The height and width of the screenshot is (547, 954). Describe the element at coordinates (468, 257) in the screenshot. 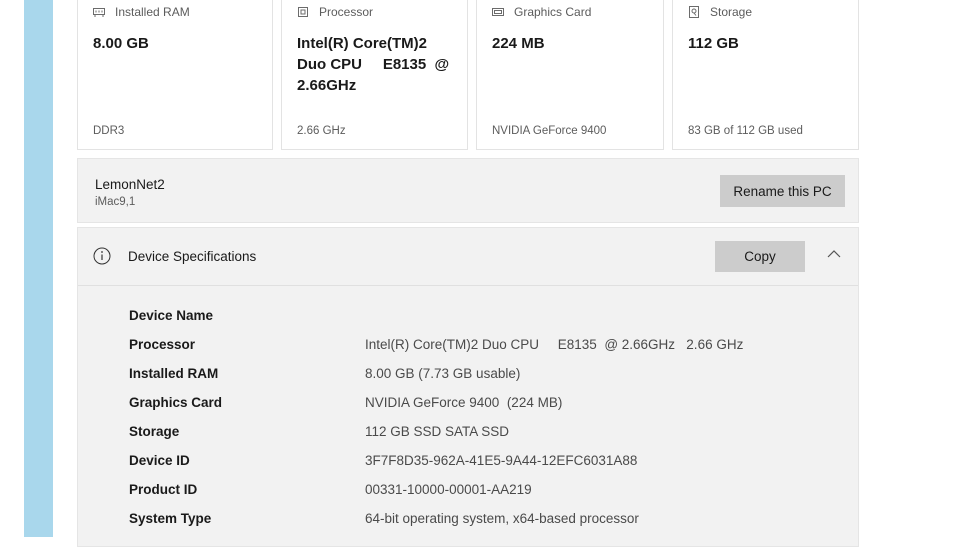

I see `device-specifications-header: Device Specifications Copy` at that location.